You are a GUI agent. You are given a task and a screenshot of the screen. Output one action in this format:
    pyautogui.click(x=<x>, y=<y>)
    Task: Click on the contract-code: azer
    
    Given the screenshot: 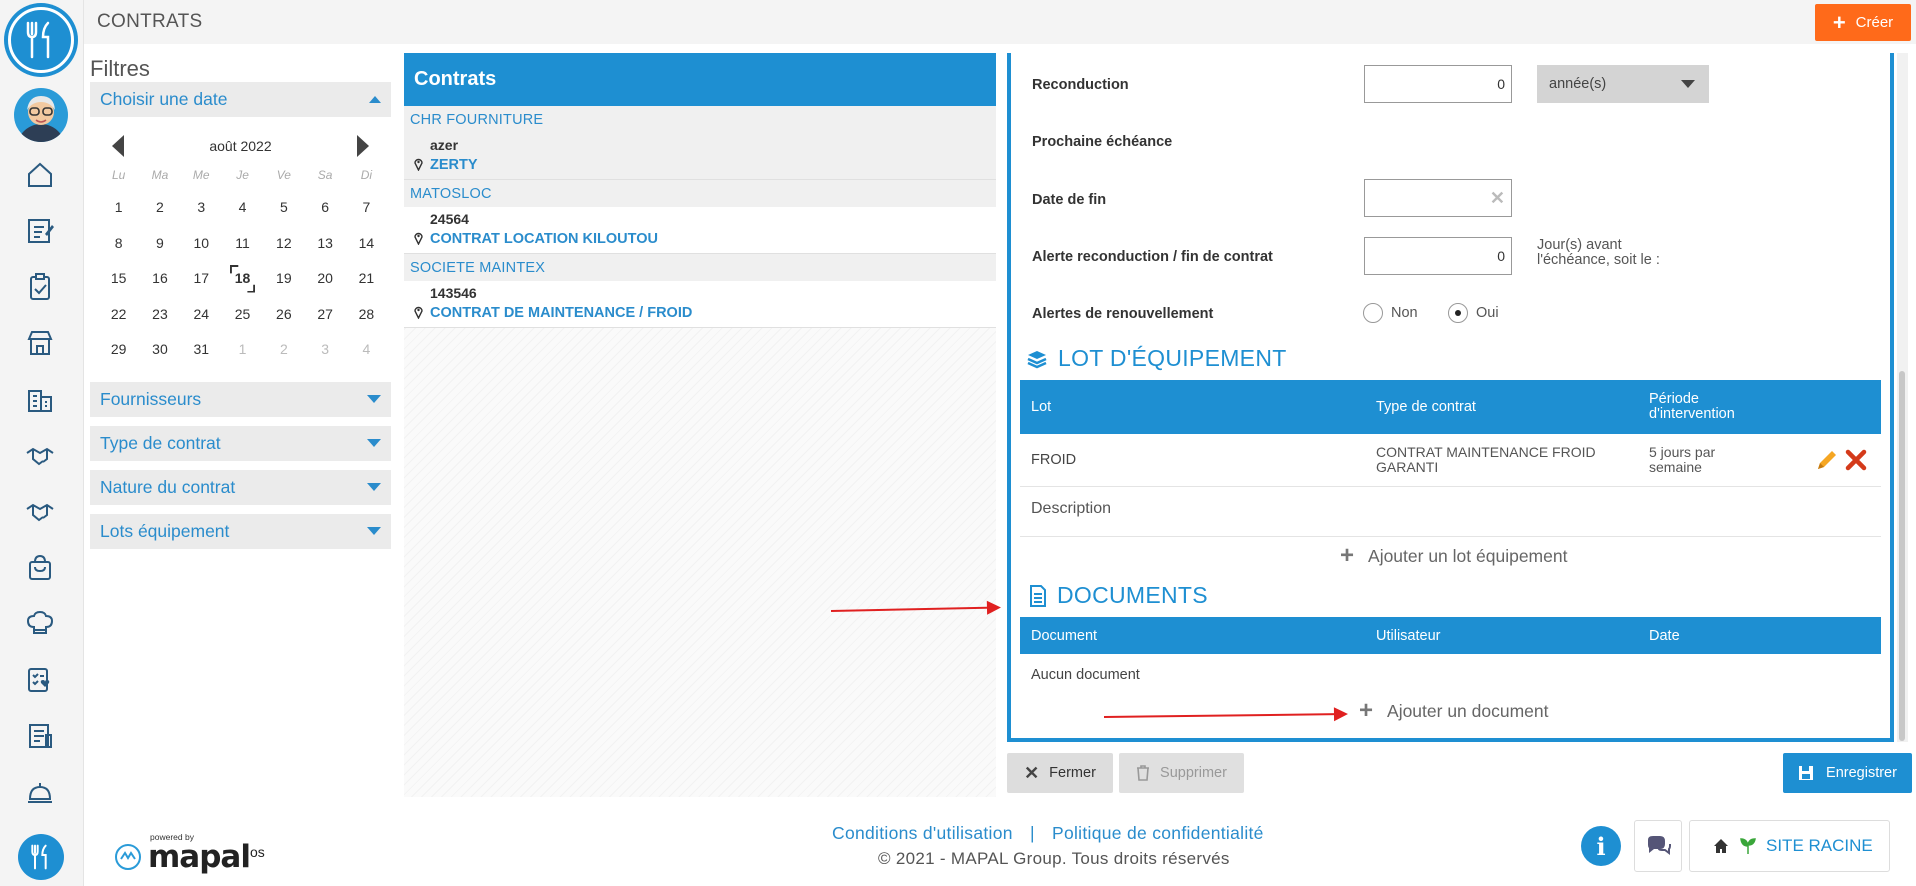 What is the action you would take?
    pyautogui.click(x=444, y=145)
    